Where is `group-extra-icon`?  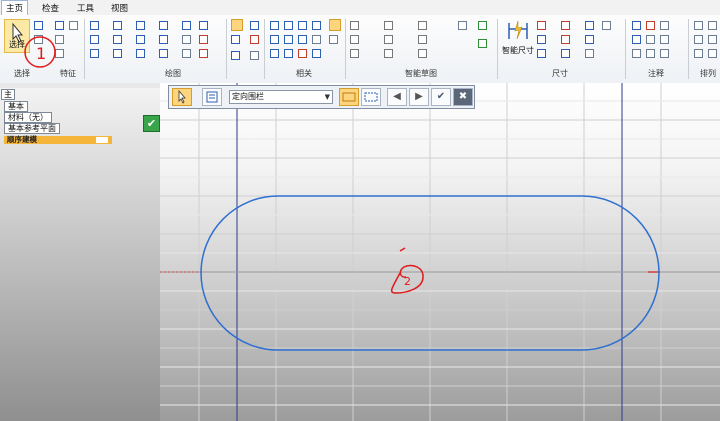
group-extra-icon is located at coordinates (712, 53).